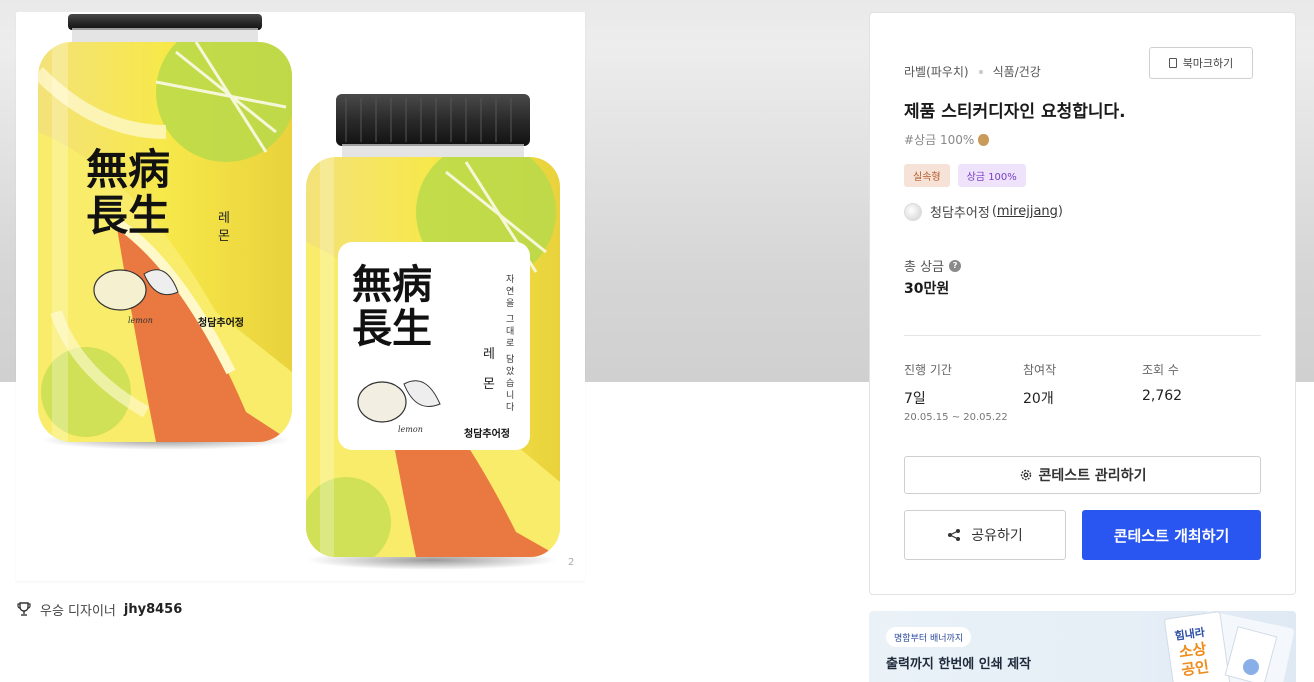  What do you see at coordinates (1160, 370) in the screenshot?
I see `stat-views-label: 조회 수` at bounding box center [1160, 370].